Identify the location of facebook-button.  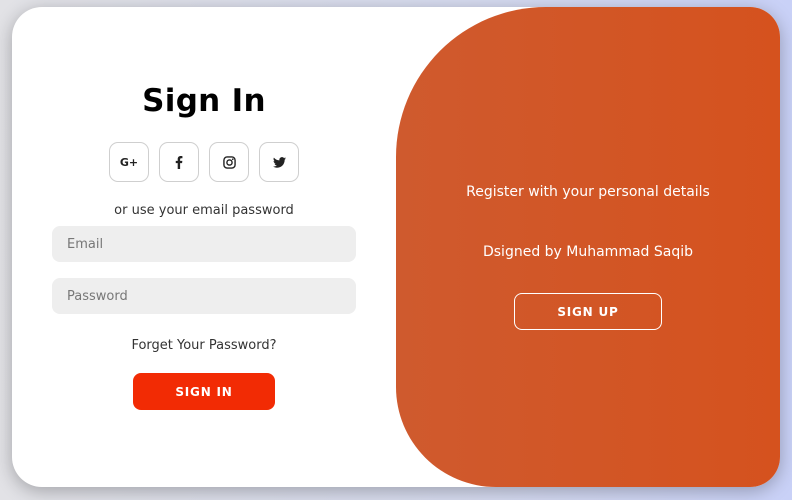
(179, 162).